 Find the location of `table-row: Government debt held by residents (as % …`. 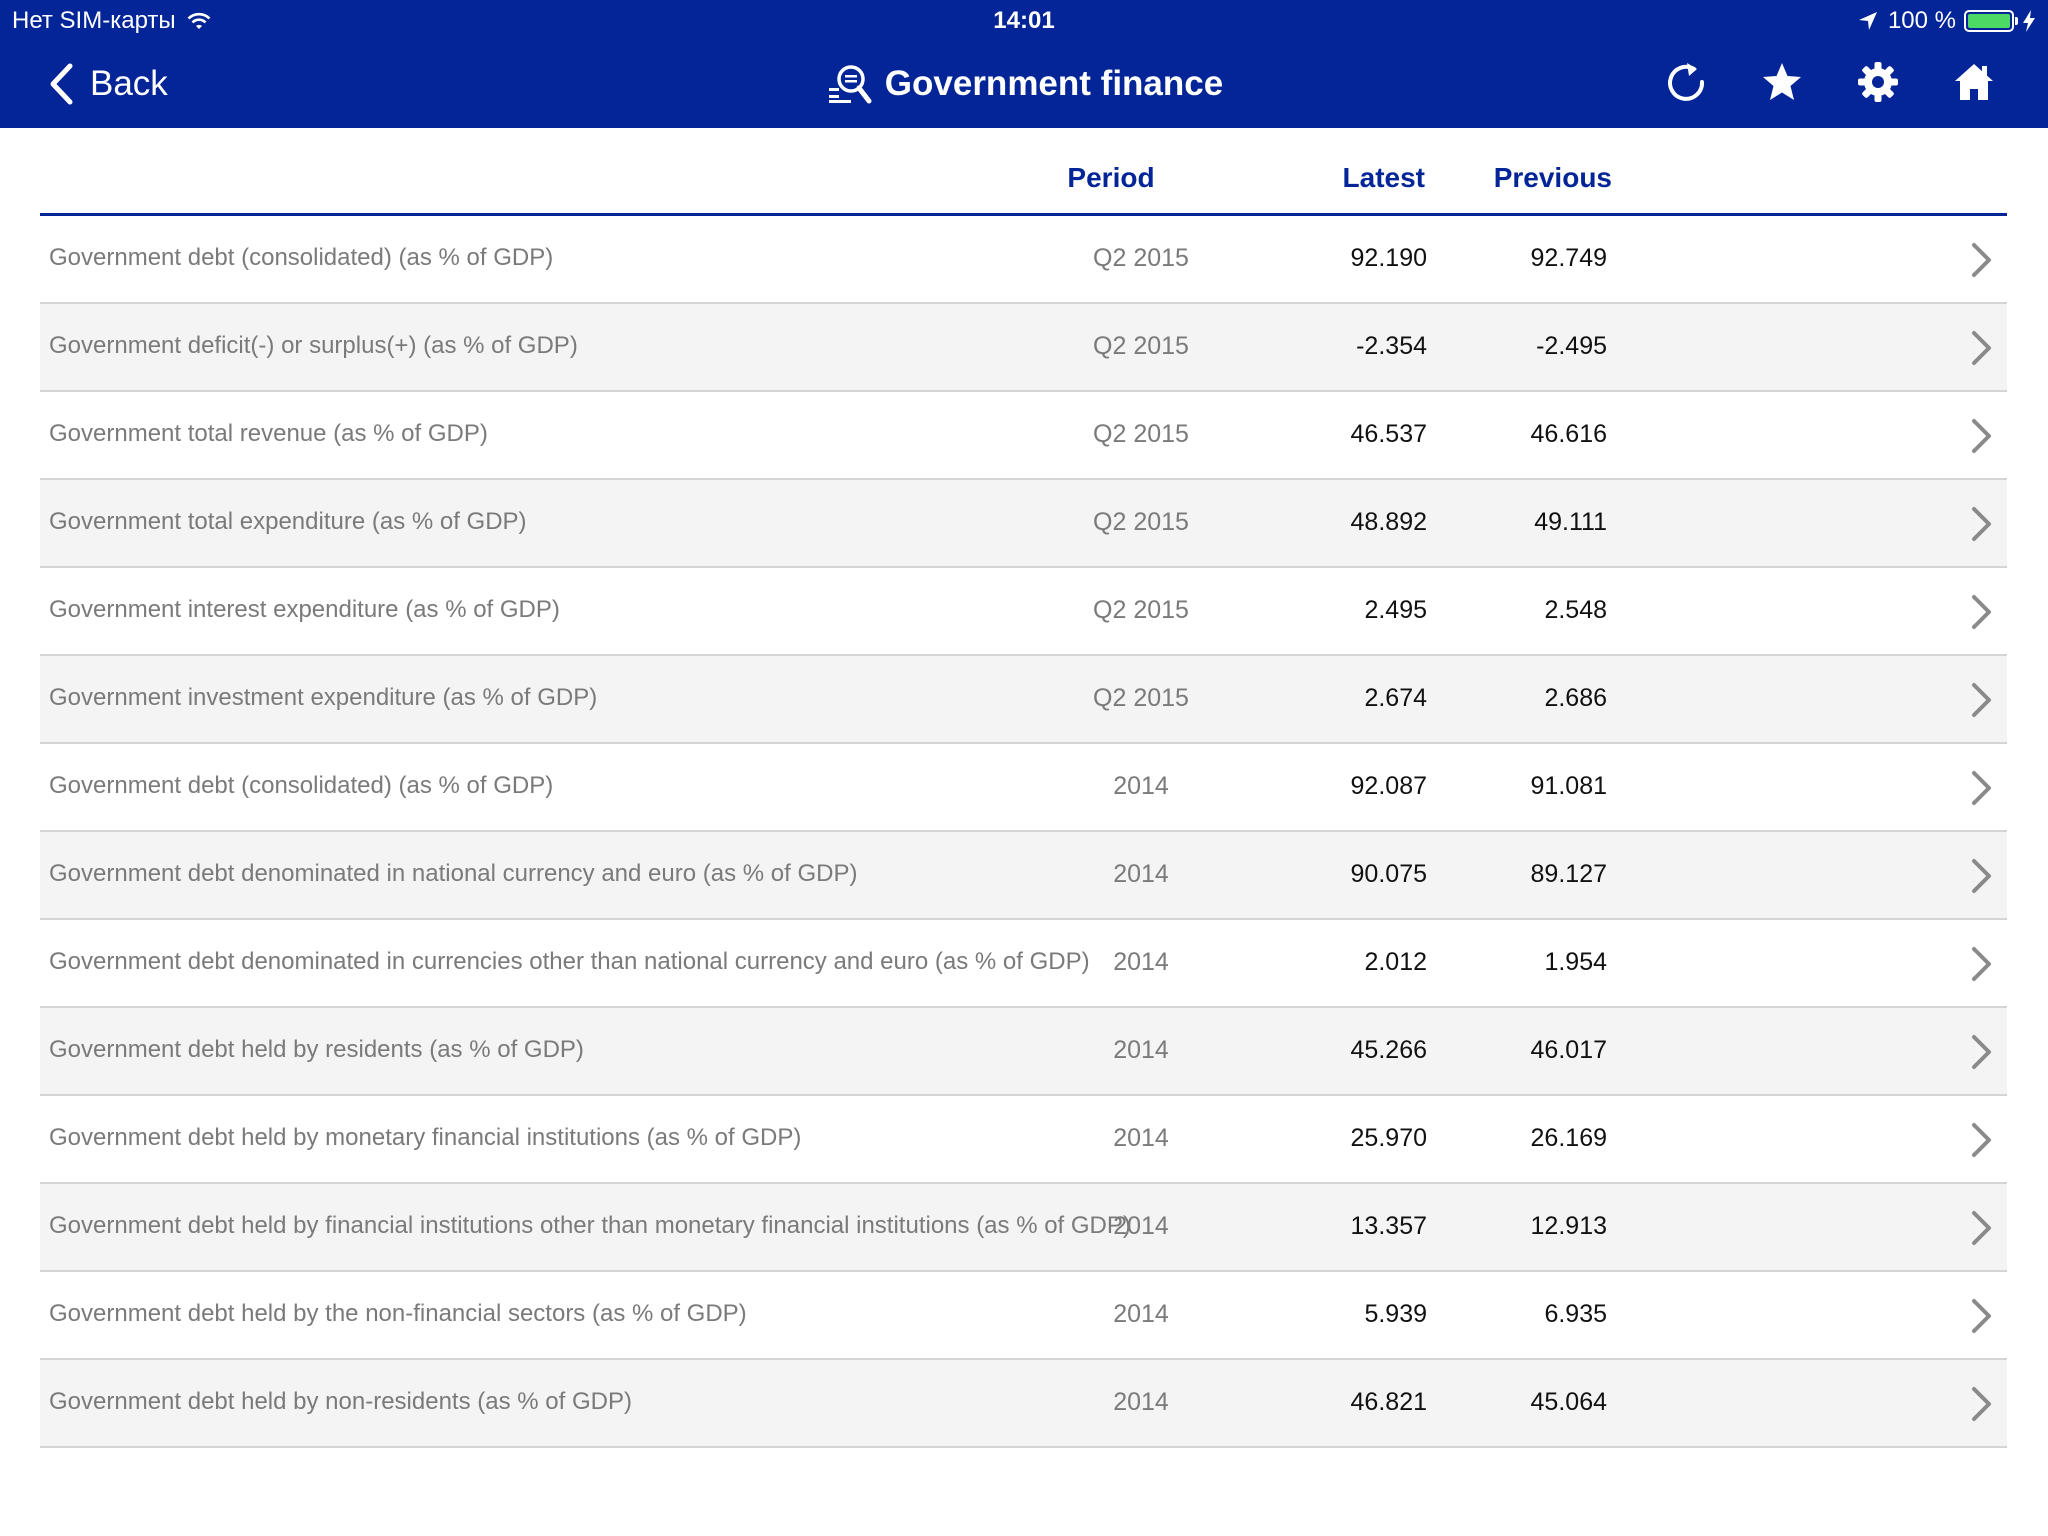

table-row: Government debt held by residents (as % … is located at coordinates (1023, 1052).